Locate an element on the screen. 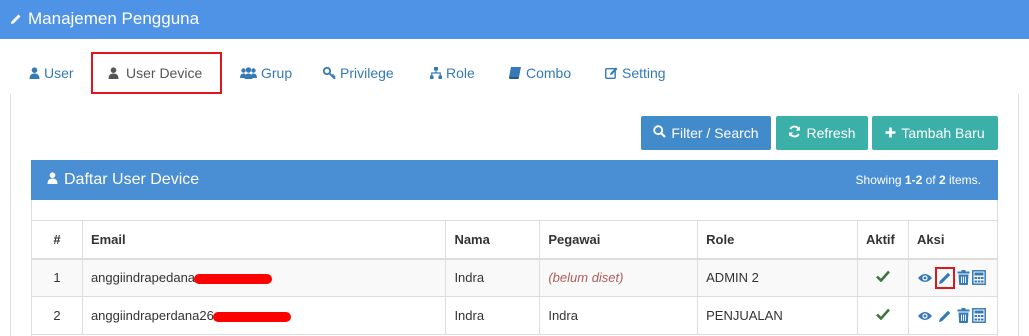 This screenshot has height=336, width=1029. add-new-button: Tambah Baru is located at coordinates (935, 133).